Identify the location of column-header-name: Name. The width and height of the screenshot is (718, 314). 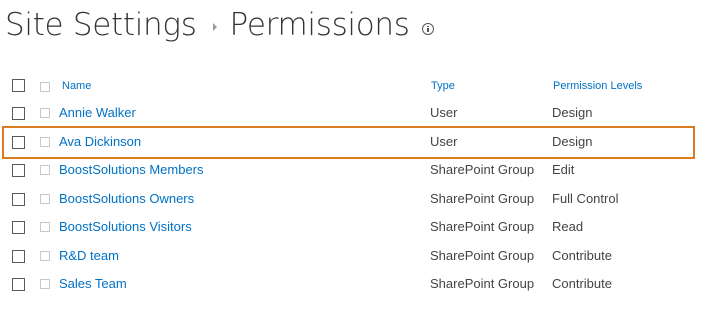
(76, 86).